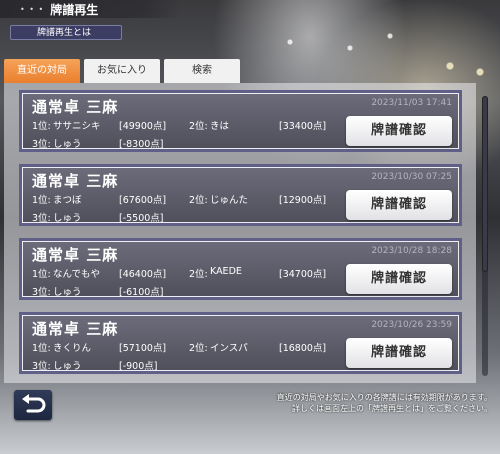 This screenshot has height=454, width=500. What do you see at coordinates (32, 9) in the screenshot?
I see `header-dots-icon: • • •` at bounding box center [32, 9].